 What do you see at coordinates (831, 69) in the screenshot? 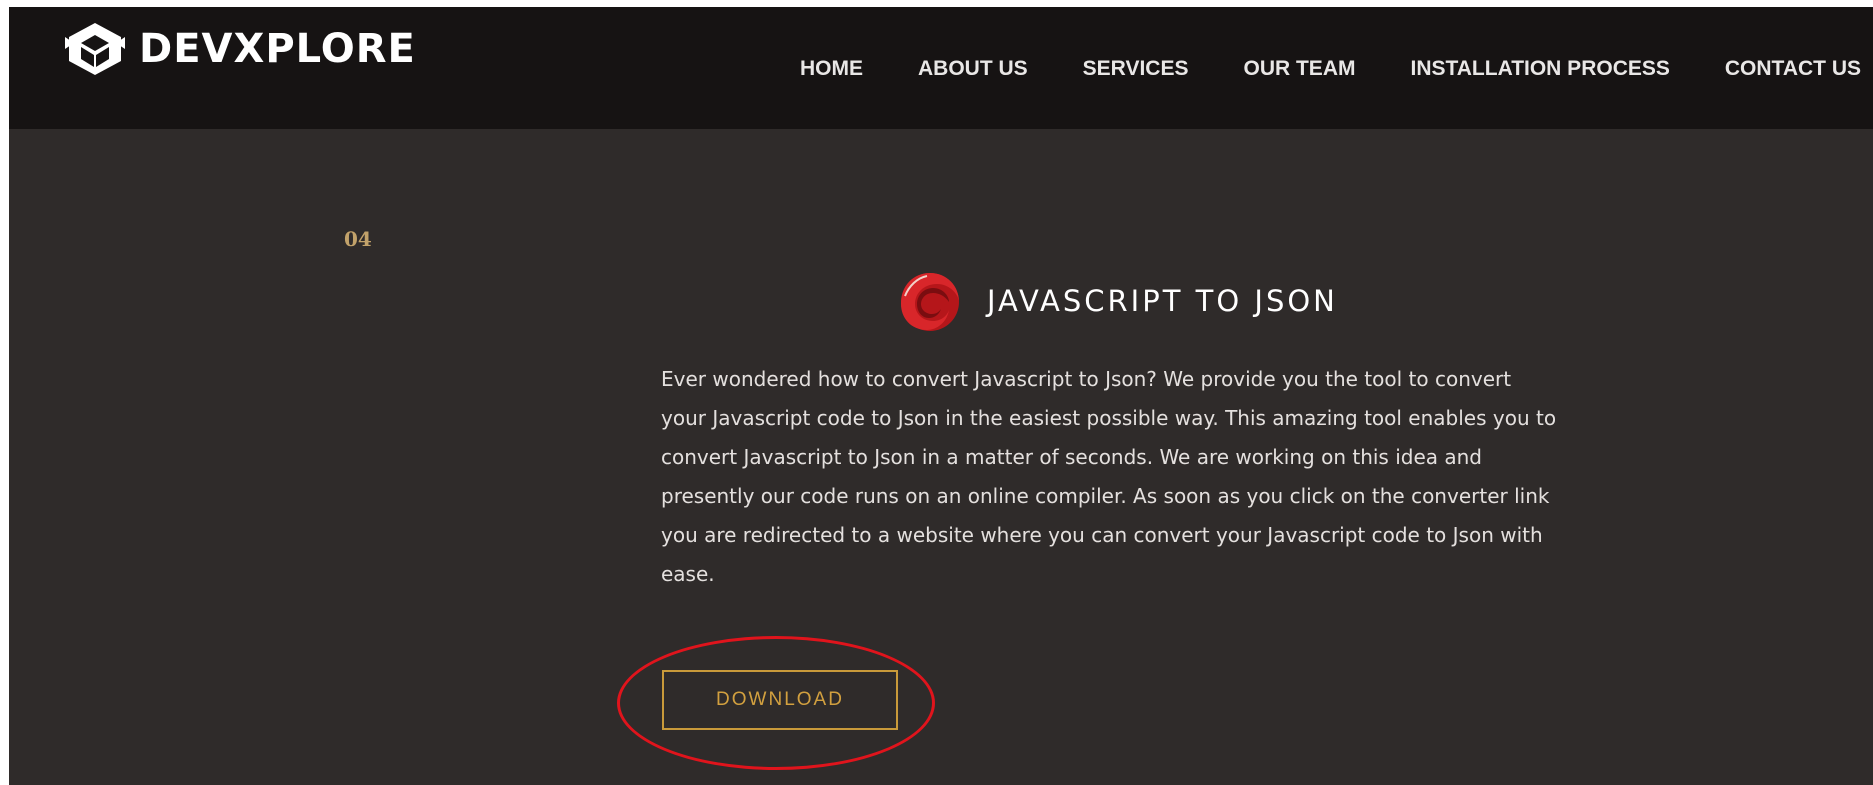
I see `nav-link-home: HOME` at bounding box center [831, 69].